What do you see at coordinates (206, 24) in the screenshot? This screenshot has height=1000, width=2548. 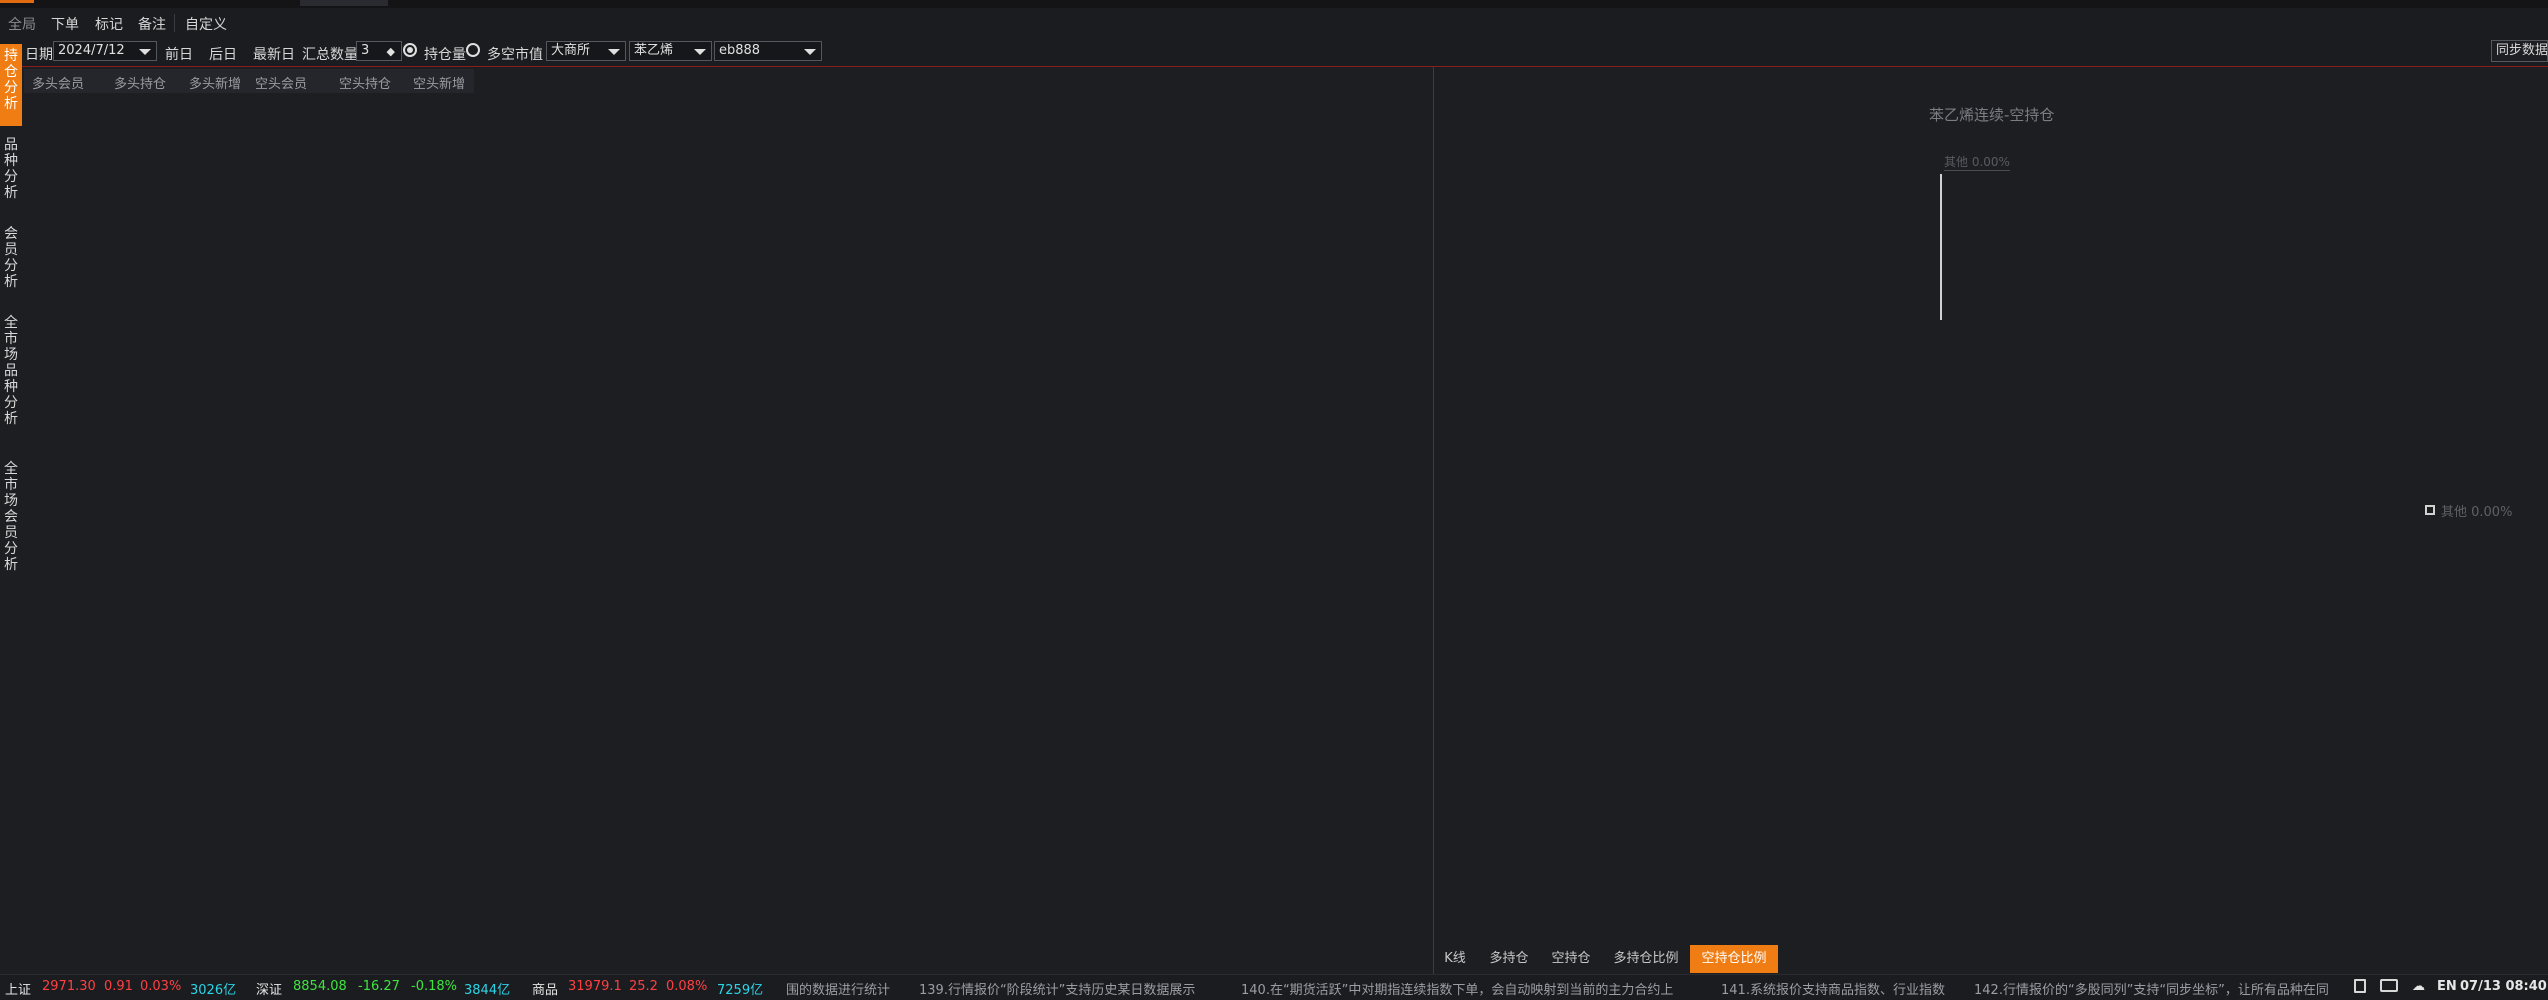 I see `menu-item-custom: 自定义` at bounding box center [206, 24].